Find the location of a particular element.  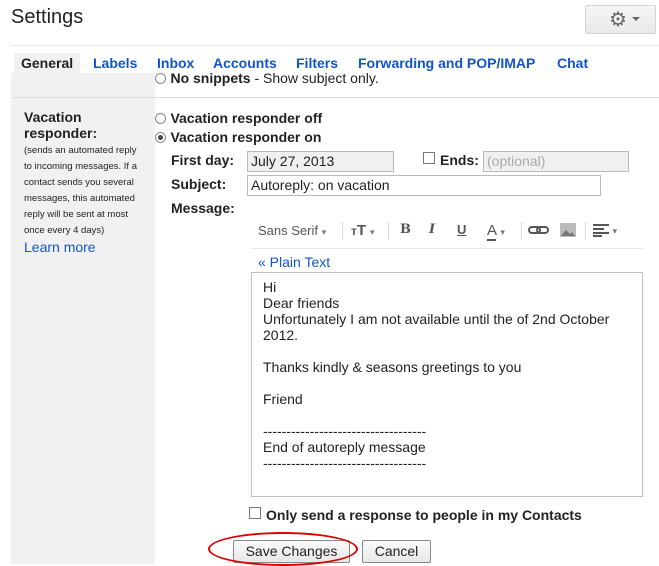

bold-button: B is located at coordinates (405, 229).